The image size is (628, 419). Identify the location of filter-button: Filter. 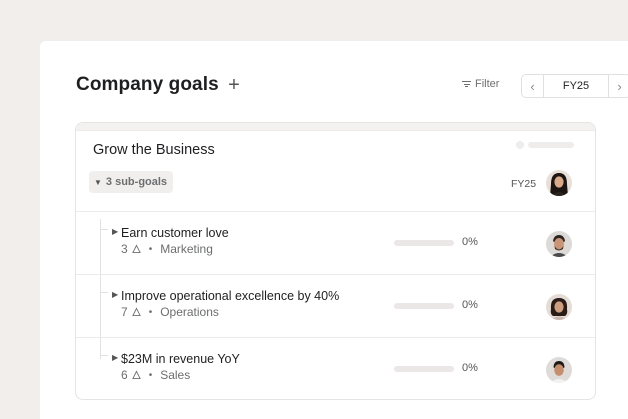
(480, 84).